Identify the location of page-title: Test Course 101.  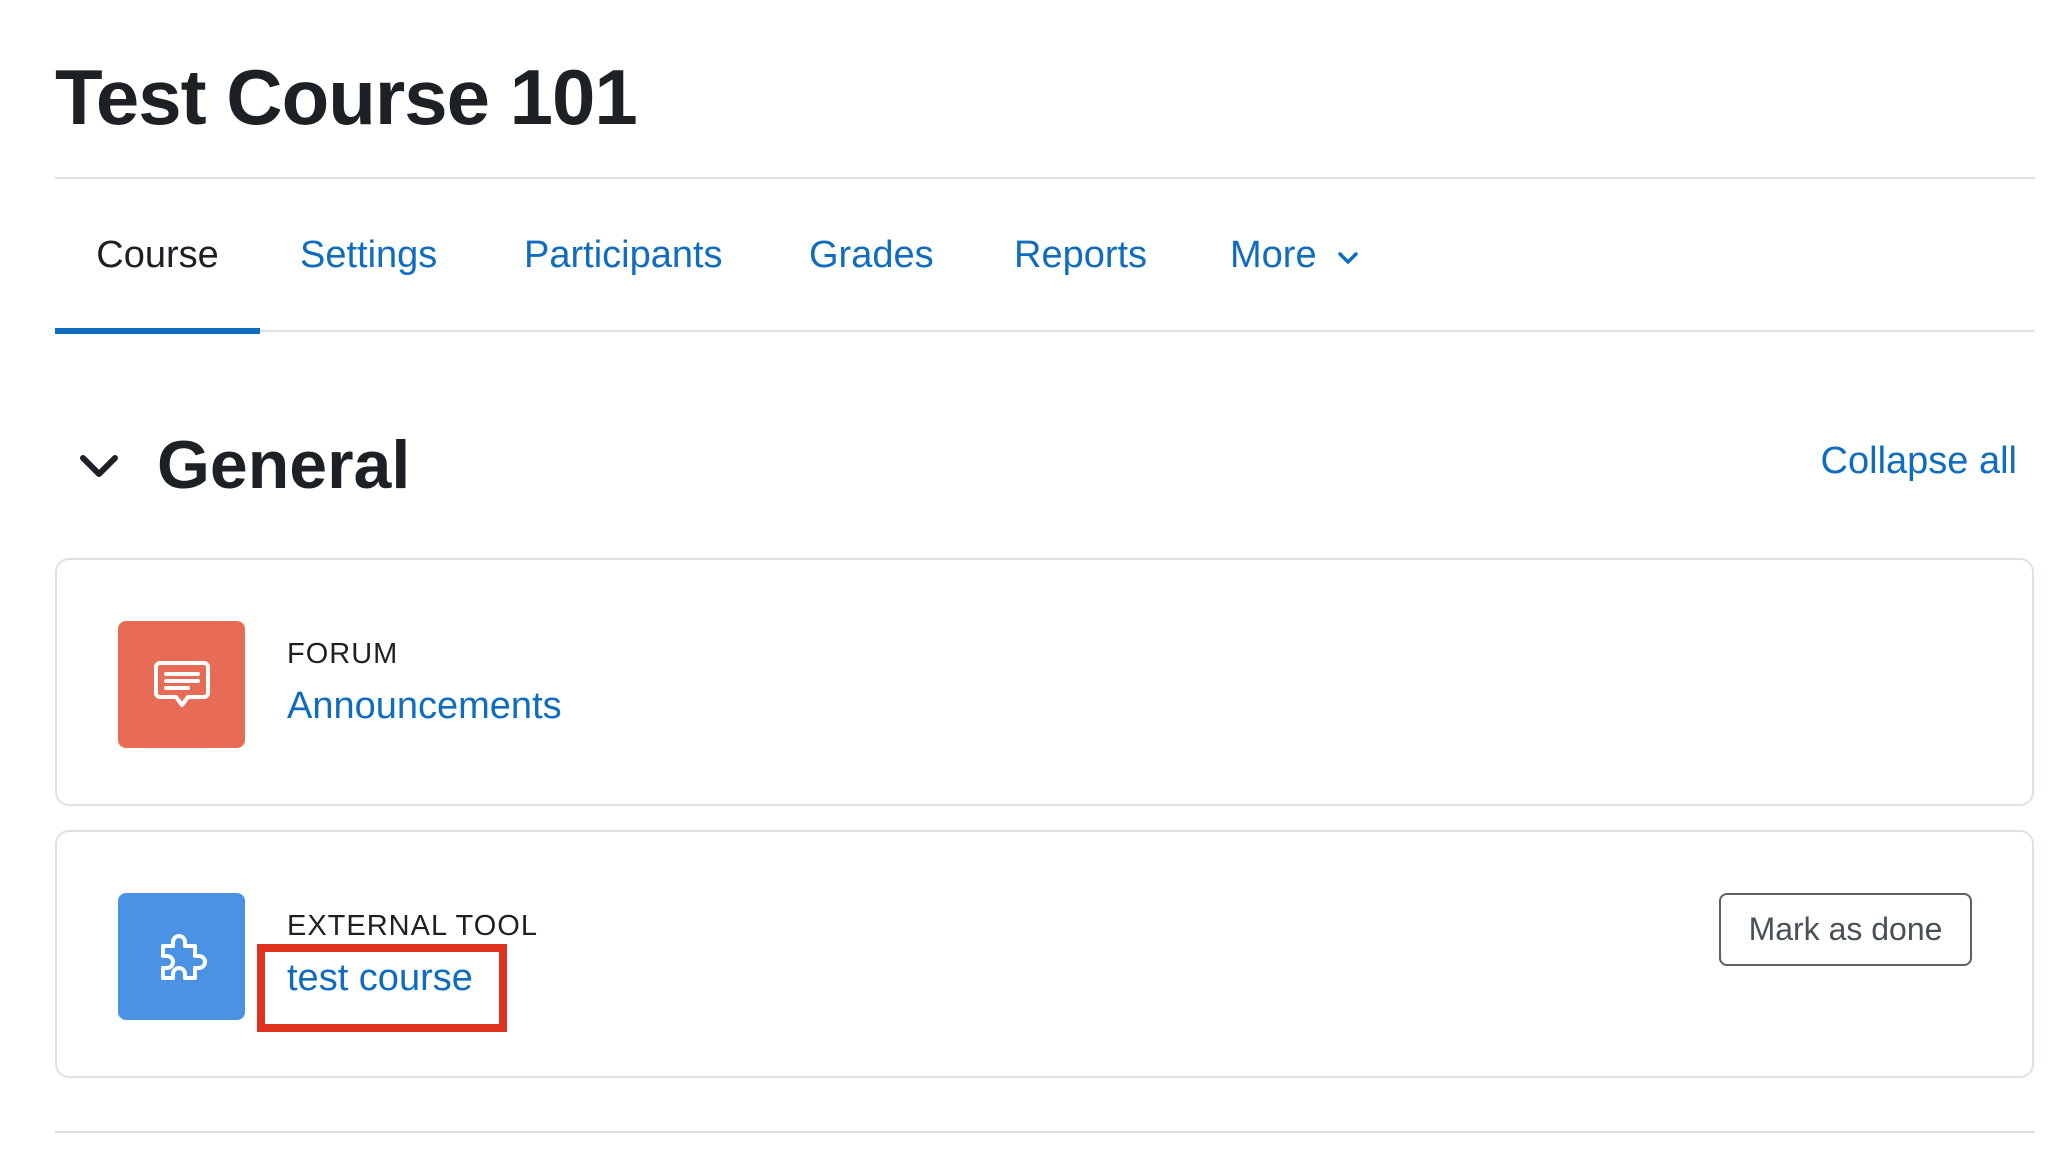
(346, 97).